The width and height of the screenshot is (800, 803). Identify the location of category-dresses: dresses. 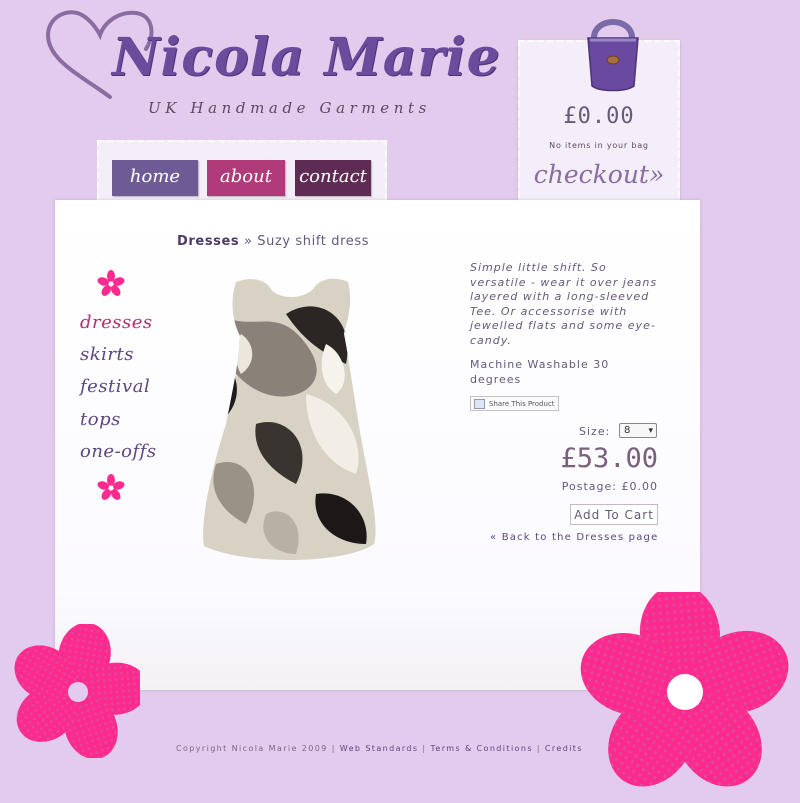
(116, 322).